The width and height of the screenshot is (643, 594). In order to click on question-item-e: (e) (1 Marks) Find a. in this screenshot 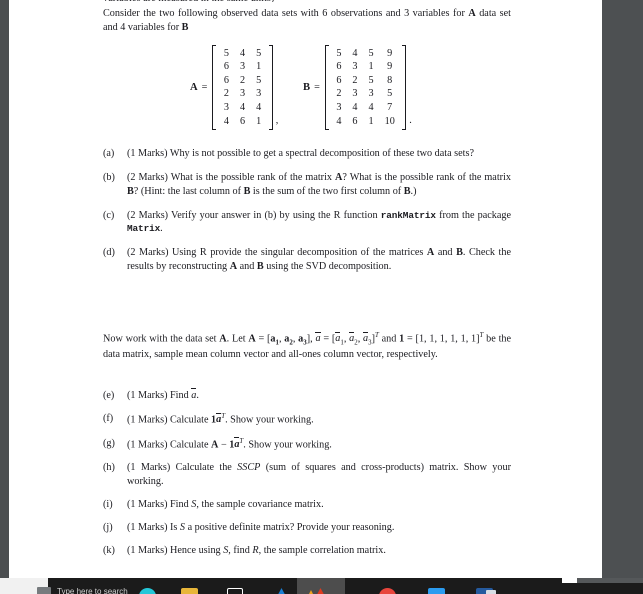, I will do `click(307, 395)`.